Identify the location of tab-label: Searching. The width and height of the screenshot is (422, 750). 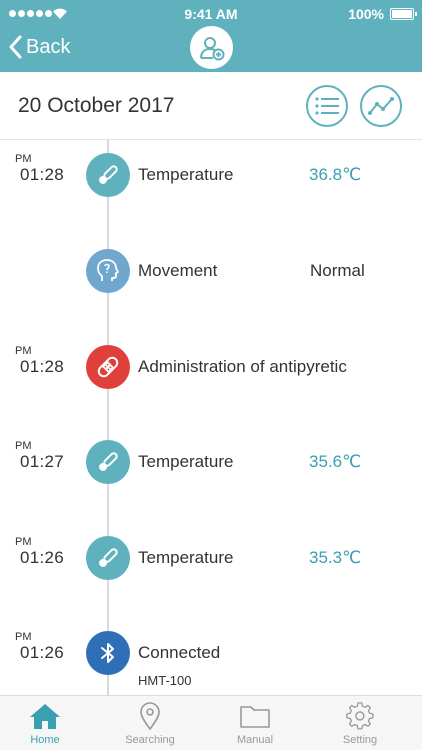
(150, 740).